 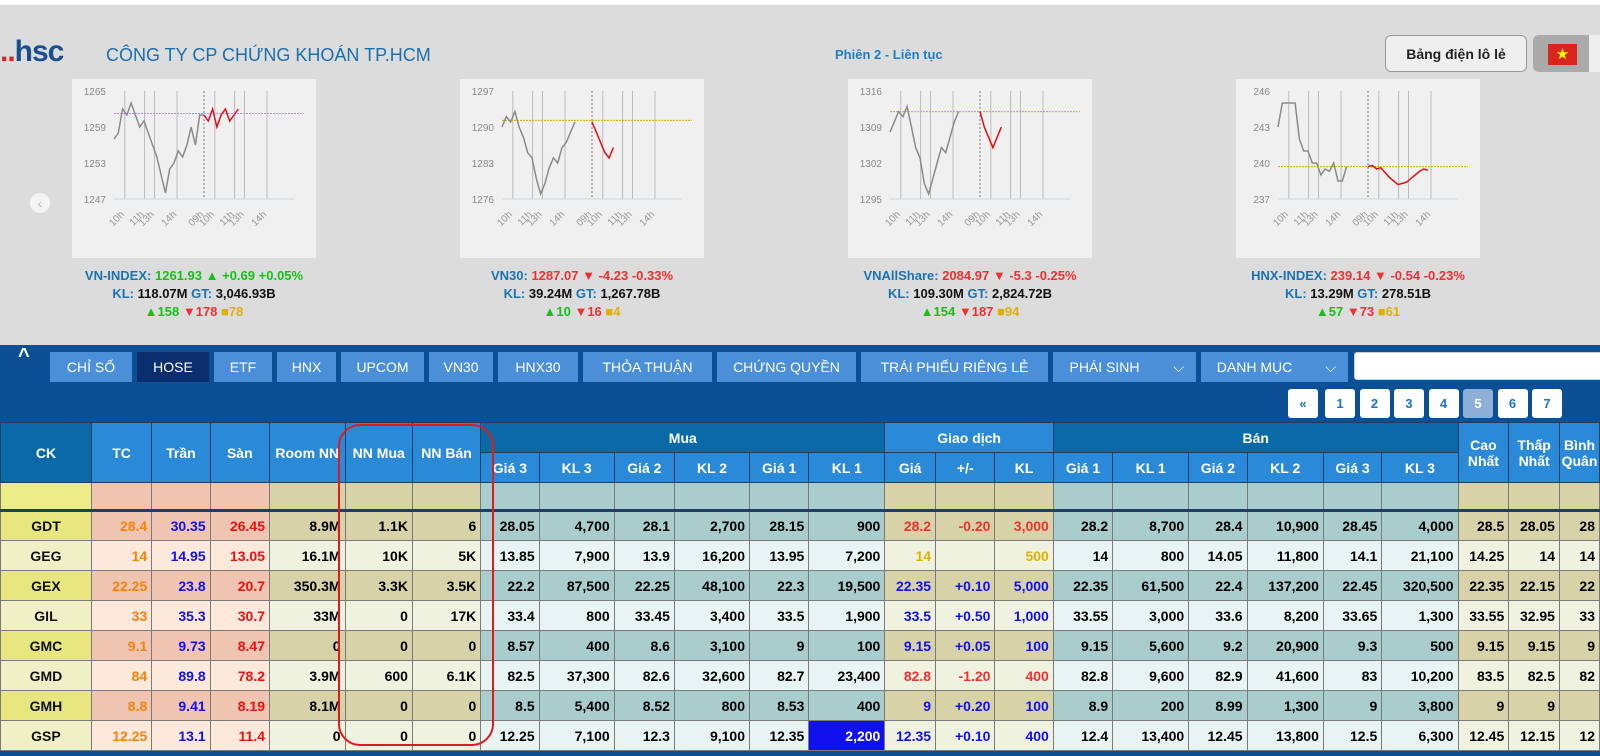 What do you see at coordinates (1218, 467) in the screenshot?
I see `col-ask-2: Giá 2` at bounding box center [1218, 467].